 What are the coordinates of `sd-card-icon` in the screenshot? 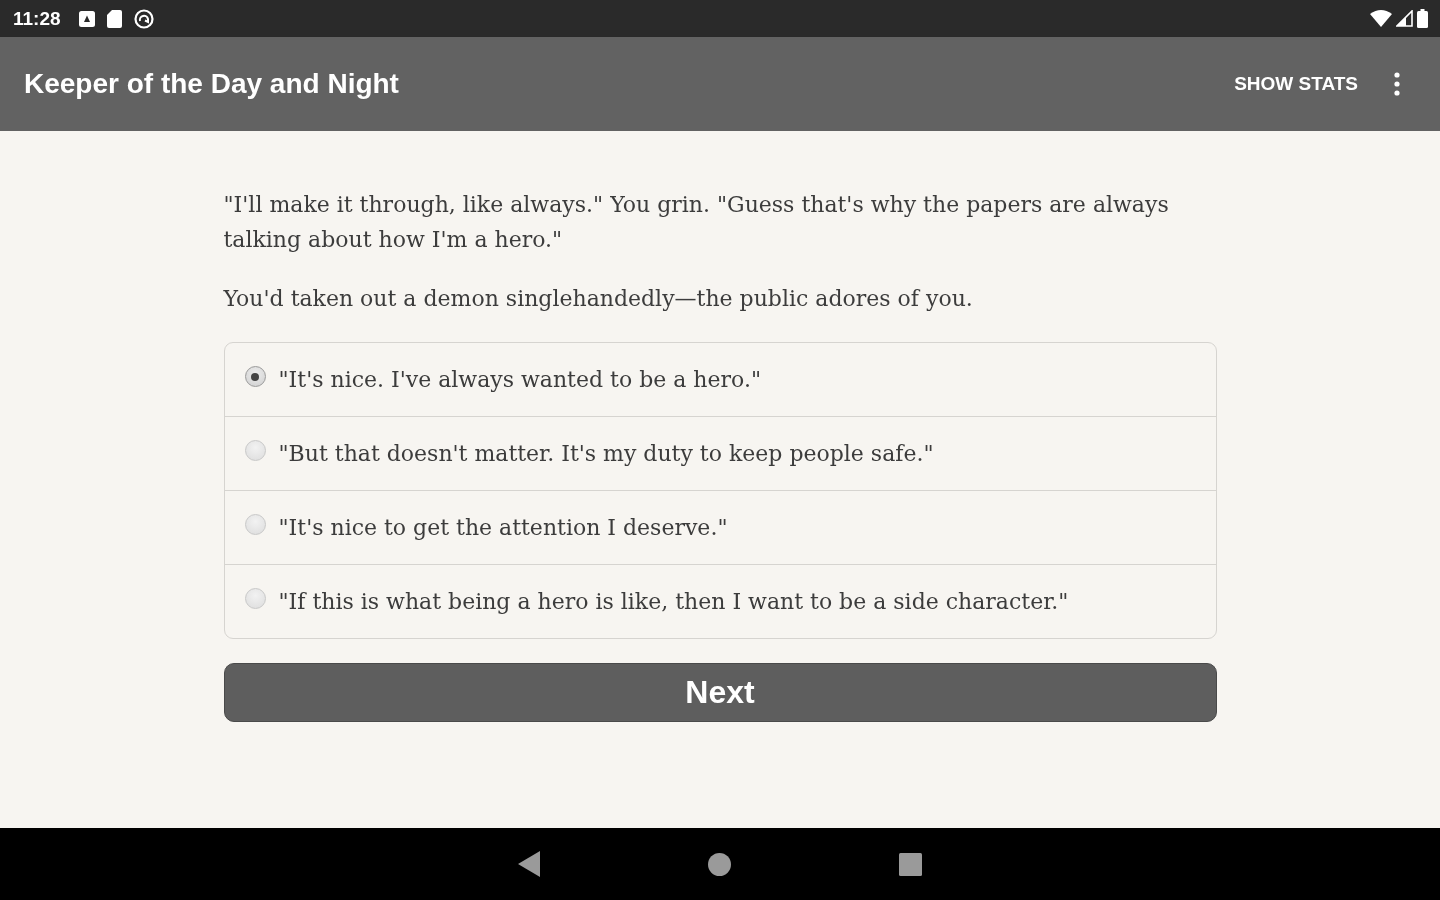 It's located at (114, 18).